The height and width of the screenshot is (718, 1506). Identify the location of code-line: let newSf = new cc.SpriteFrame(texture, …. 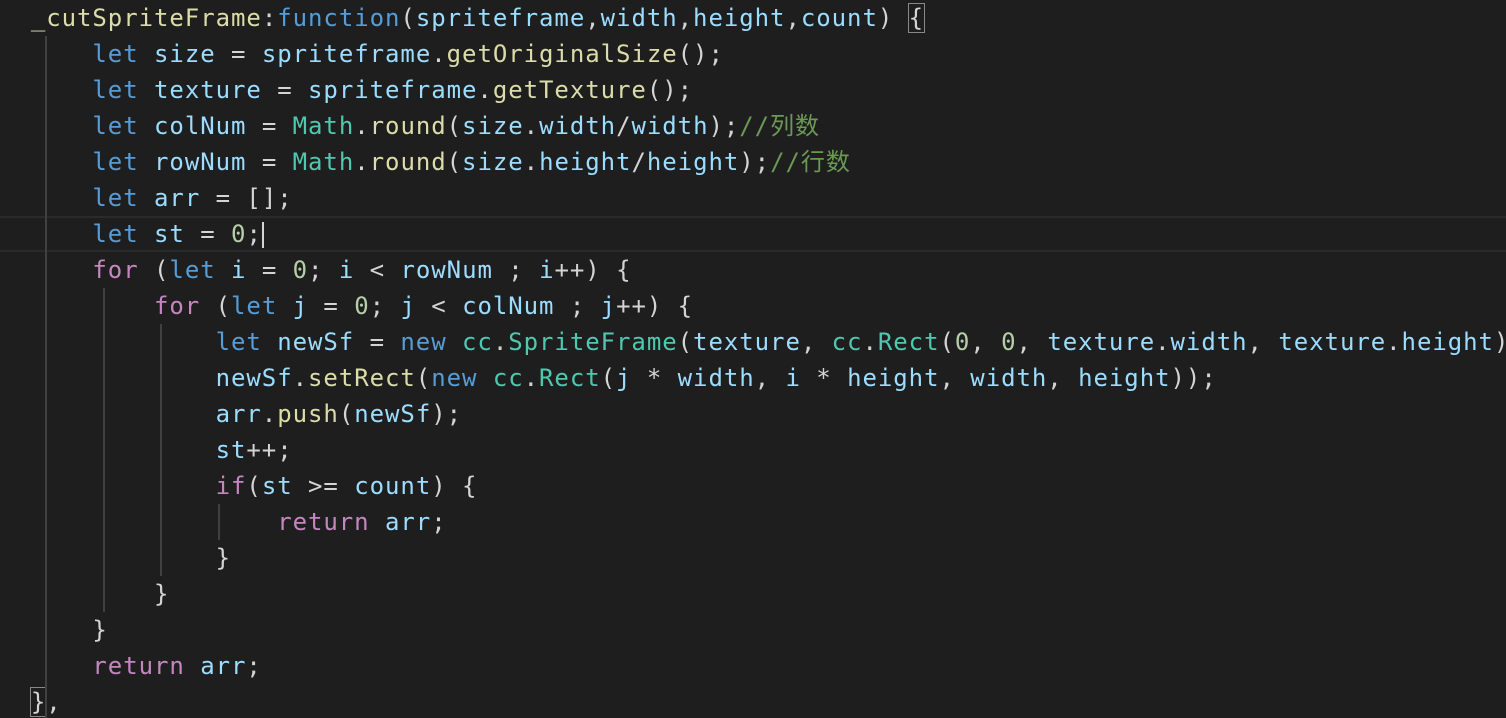
(753, 342).